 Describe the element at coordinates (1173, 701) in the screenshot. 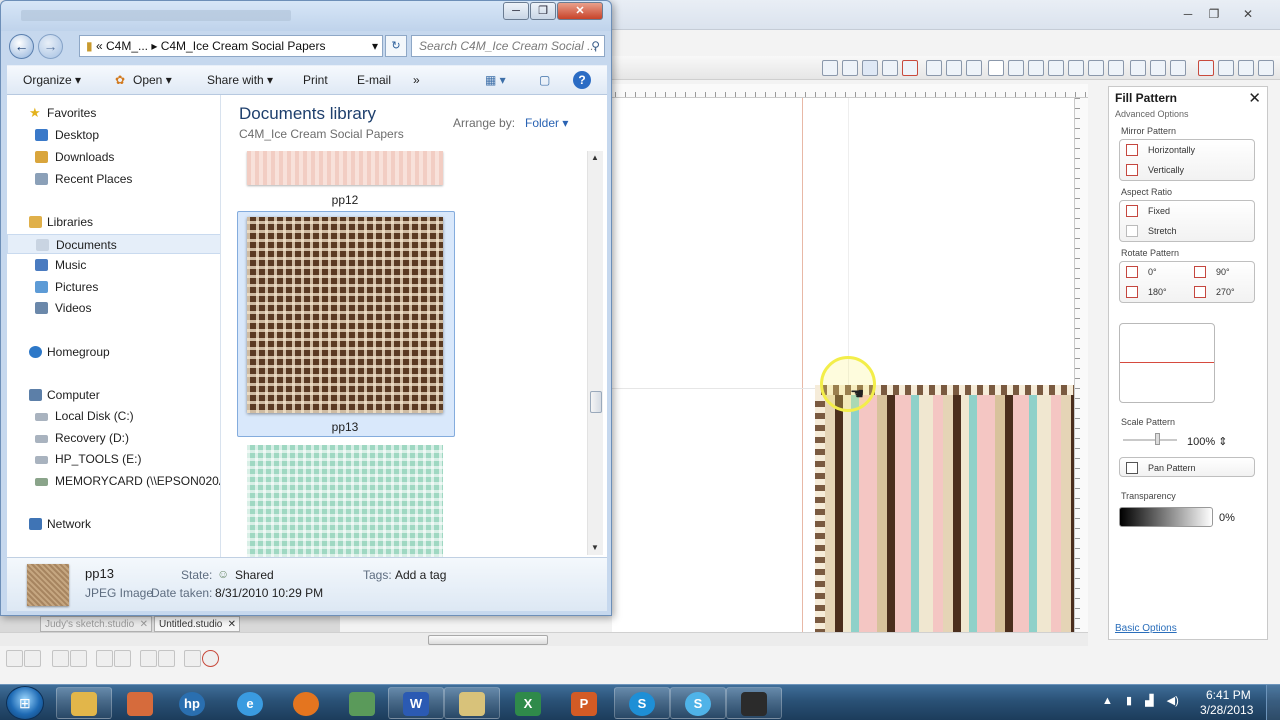

I see `volume-icon: ◀)` at that location.